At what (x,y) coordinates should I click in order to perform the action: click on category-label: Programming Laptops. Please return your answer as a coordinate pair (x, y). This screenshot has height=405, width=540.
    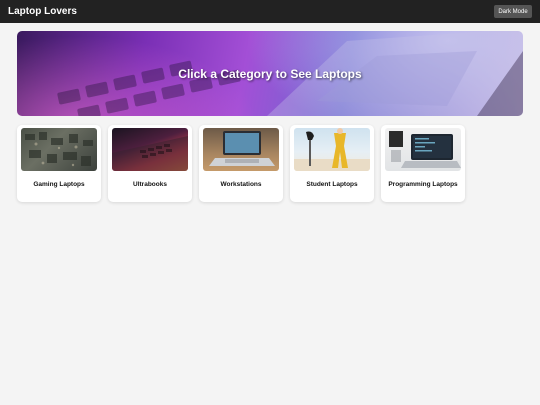
    Looking at the image, I should click on (423, 184).